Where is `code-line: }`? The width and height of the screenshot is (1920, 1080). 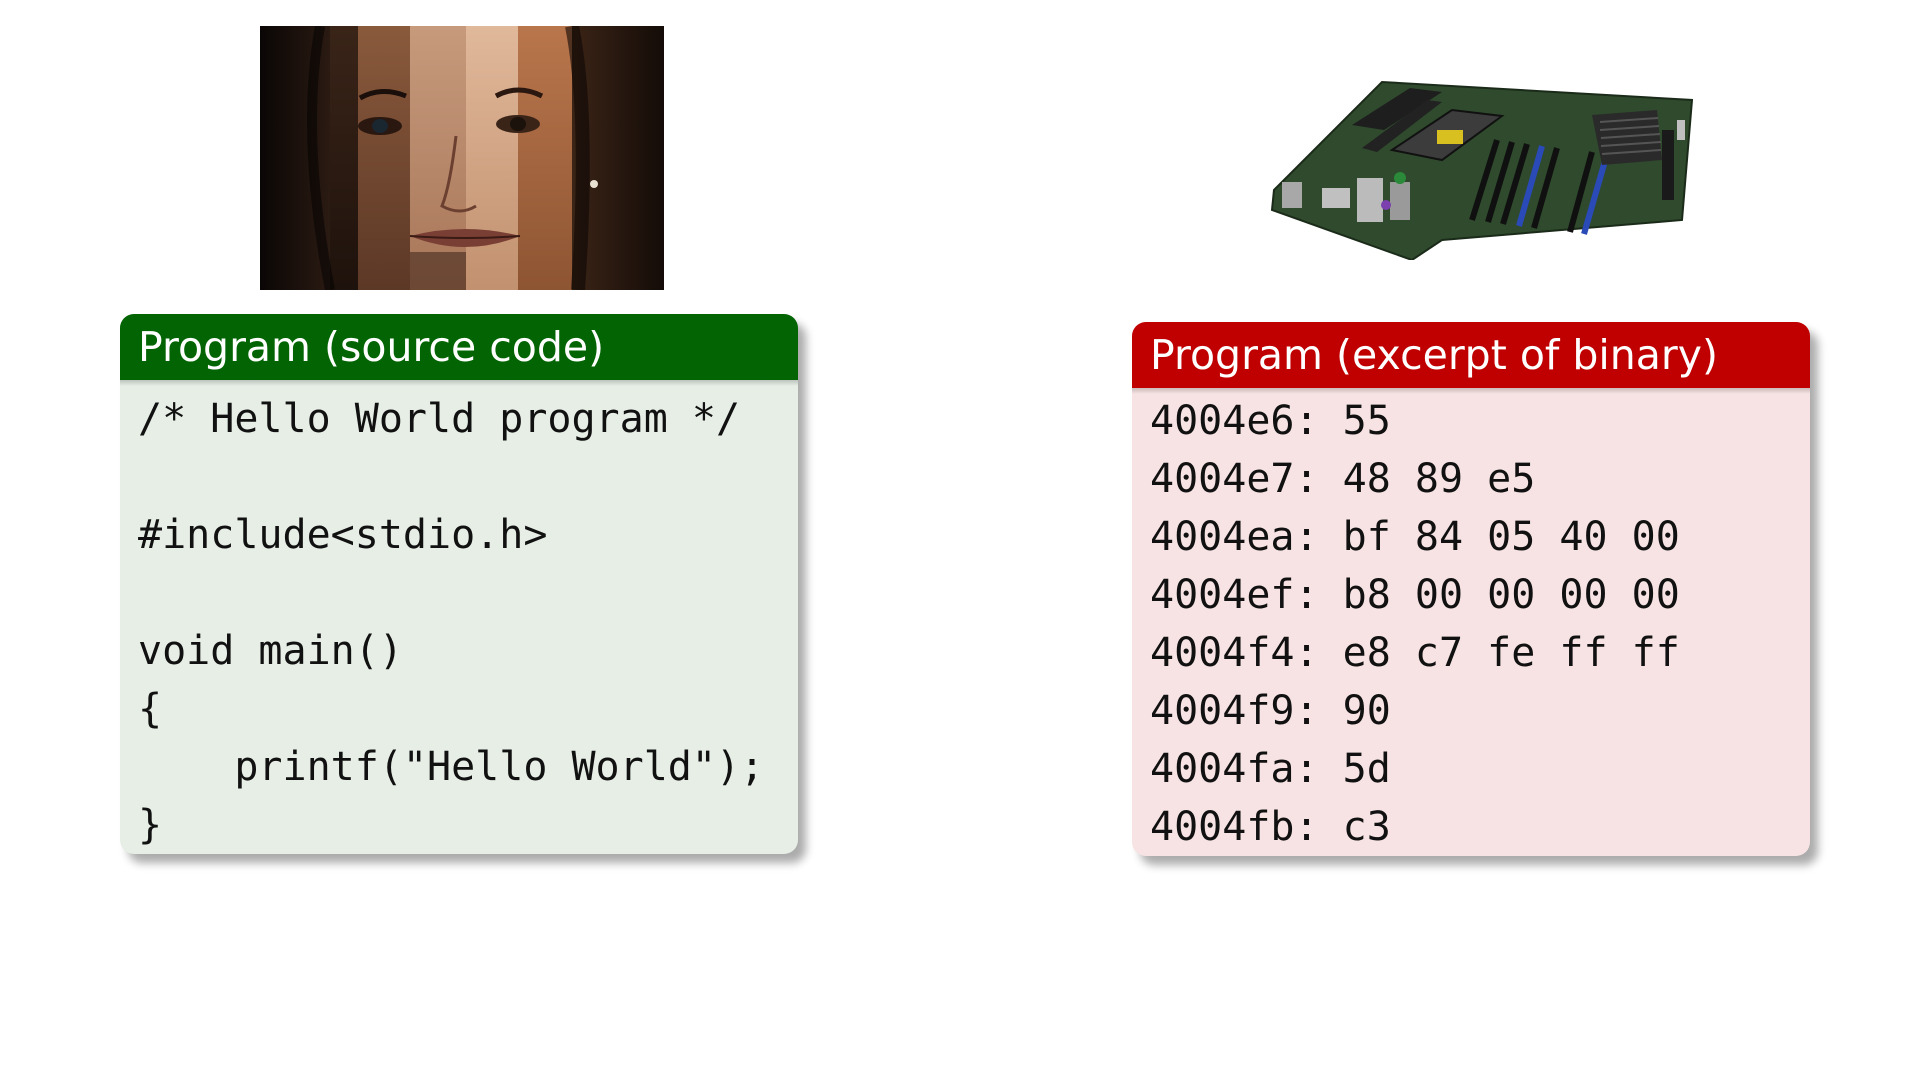 code-line: } is located at coordinates (150, 825).